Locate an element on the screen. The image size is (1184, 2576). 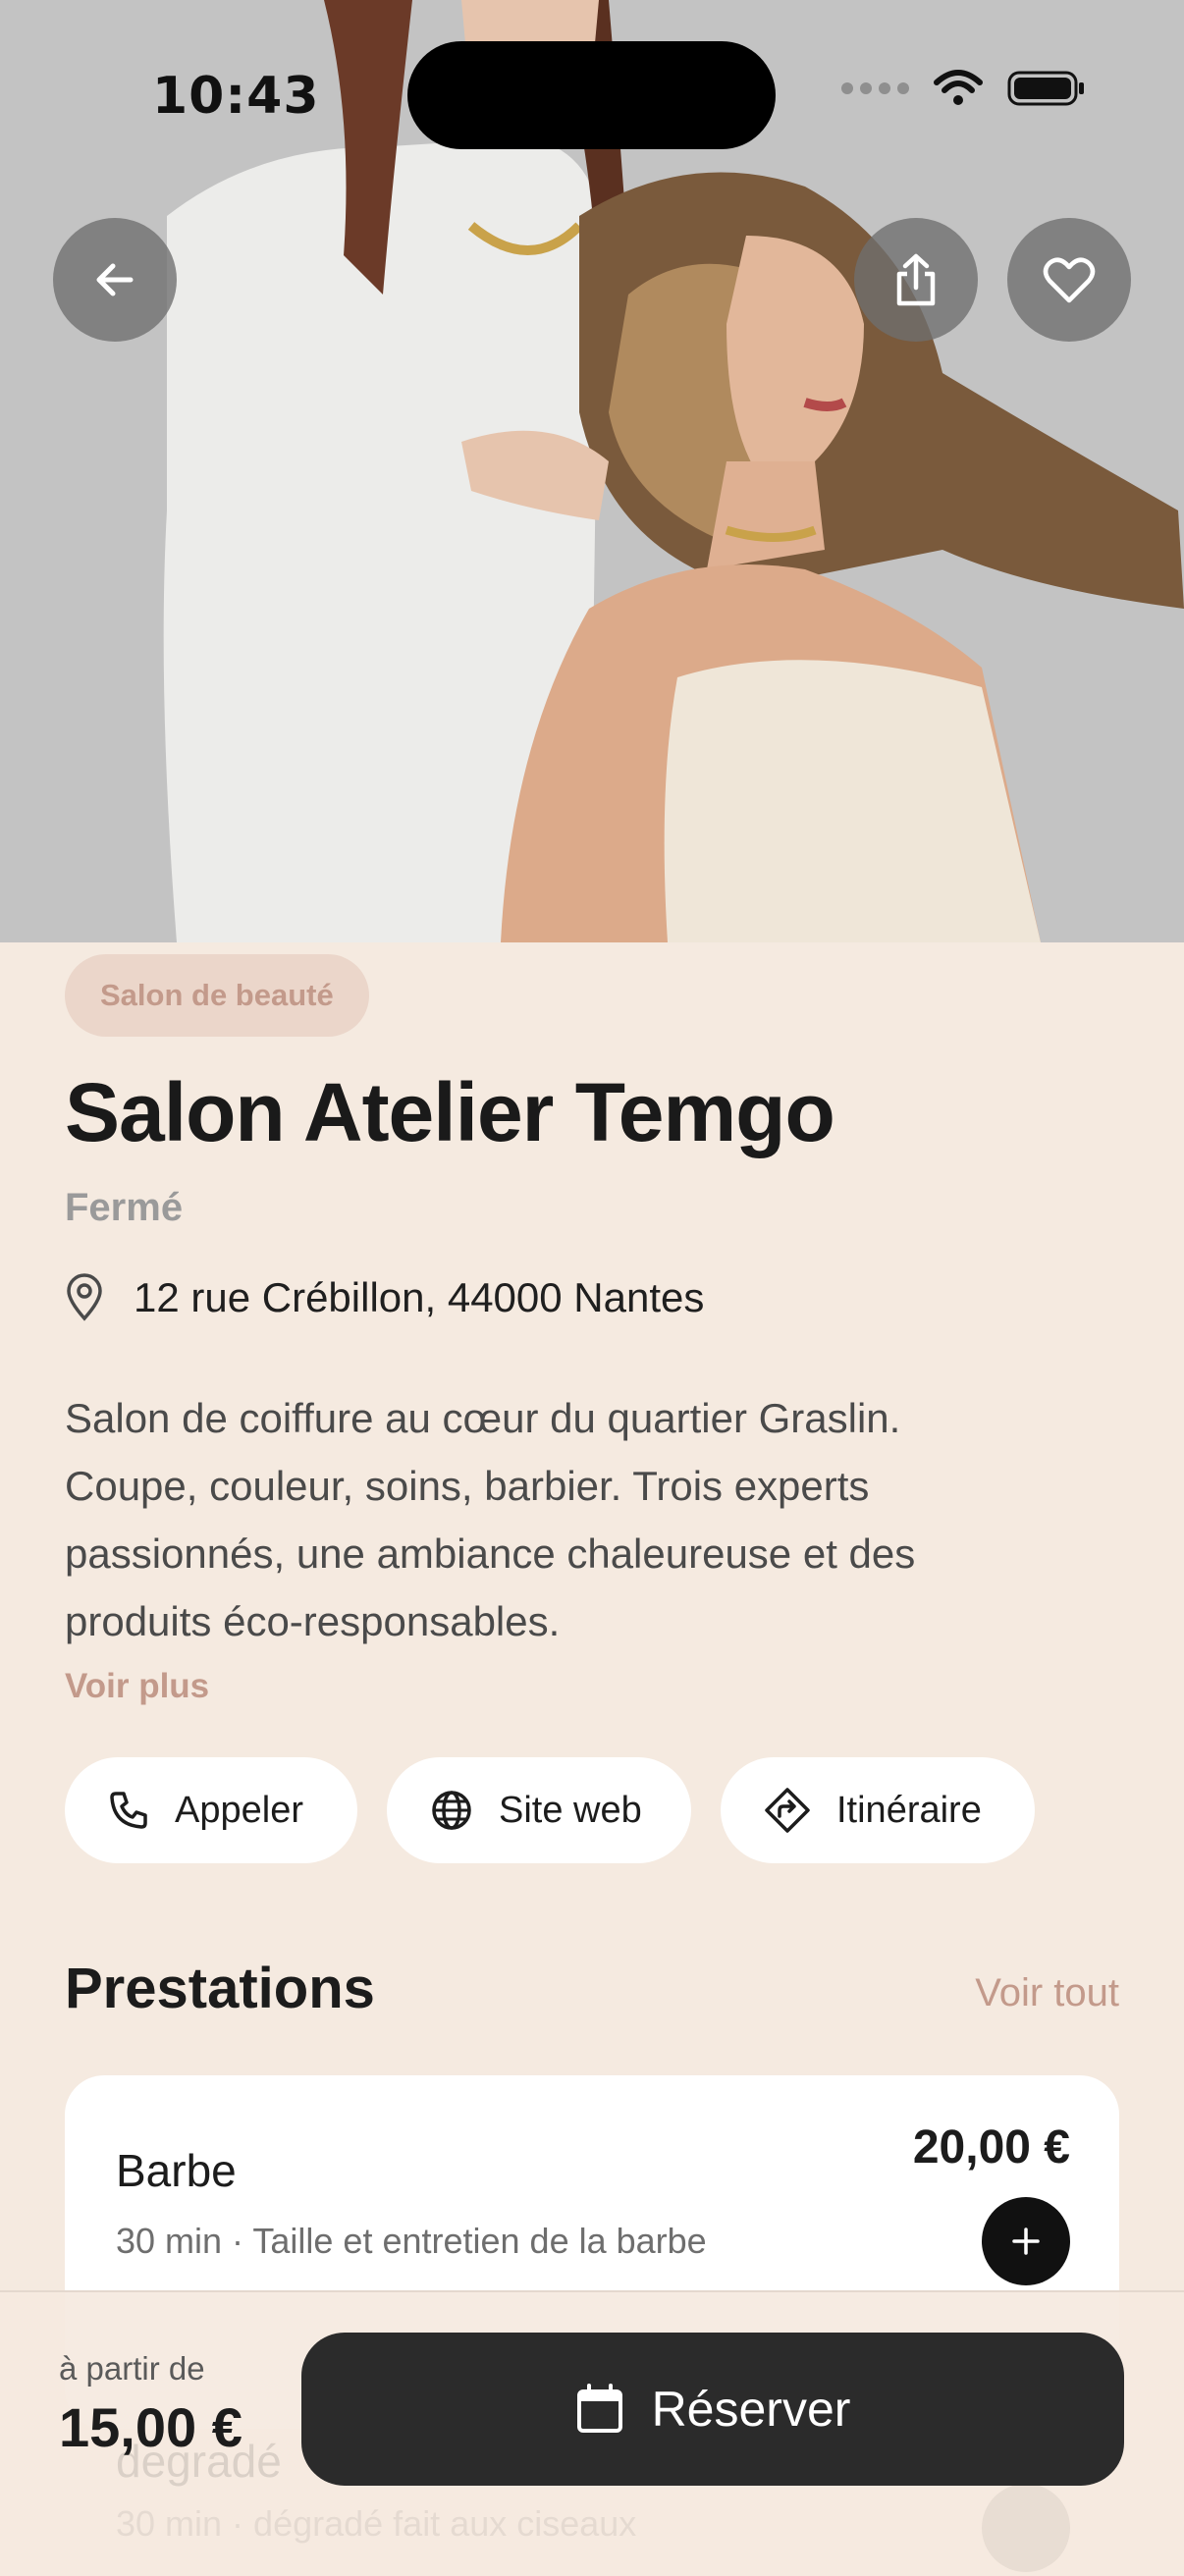
service-name: Barbe is located at coordinates (177, 2170).